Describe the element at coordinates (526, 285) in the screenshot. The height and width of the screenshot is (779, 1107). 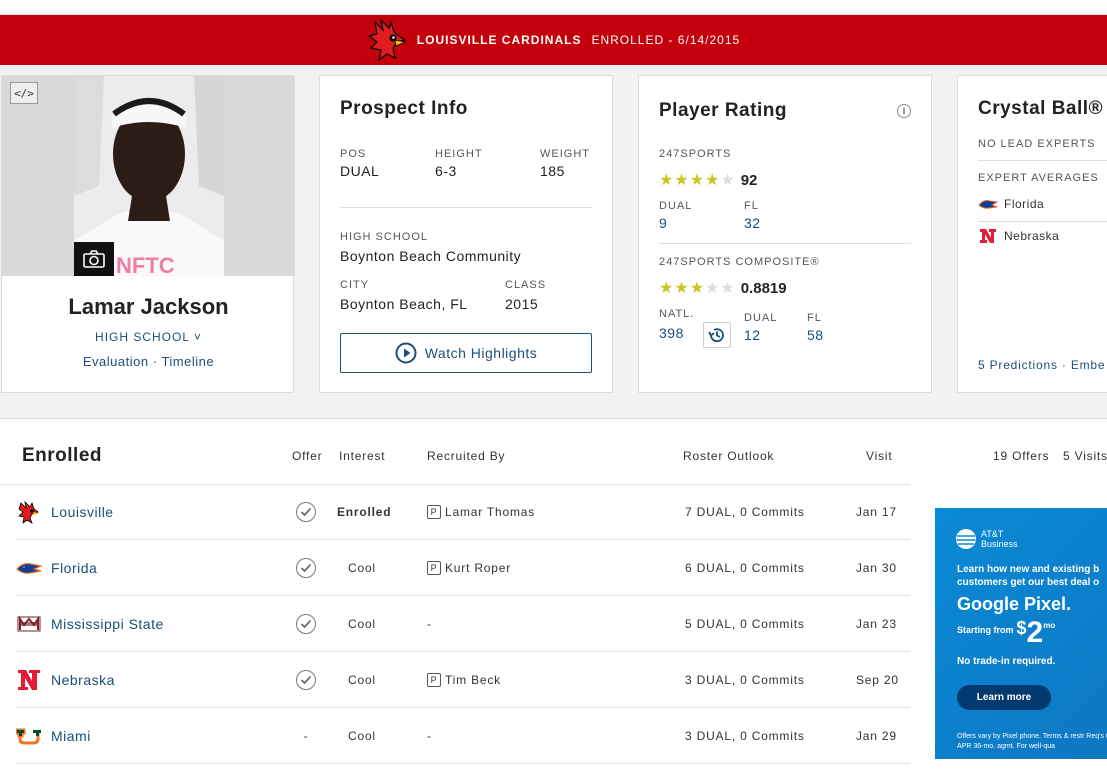
I see `class-label: CLASS` at that location.